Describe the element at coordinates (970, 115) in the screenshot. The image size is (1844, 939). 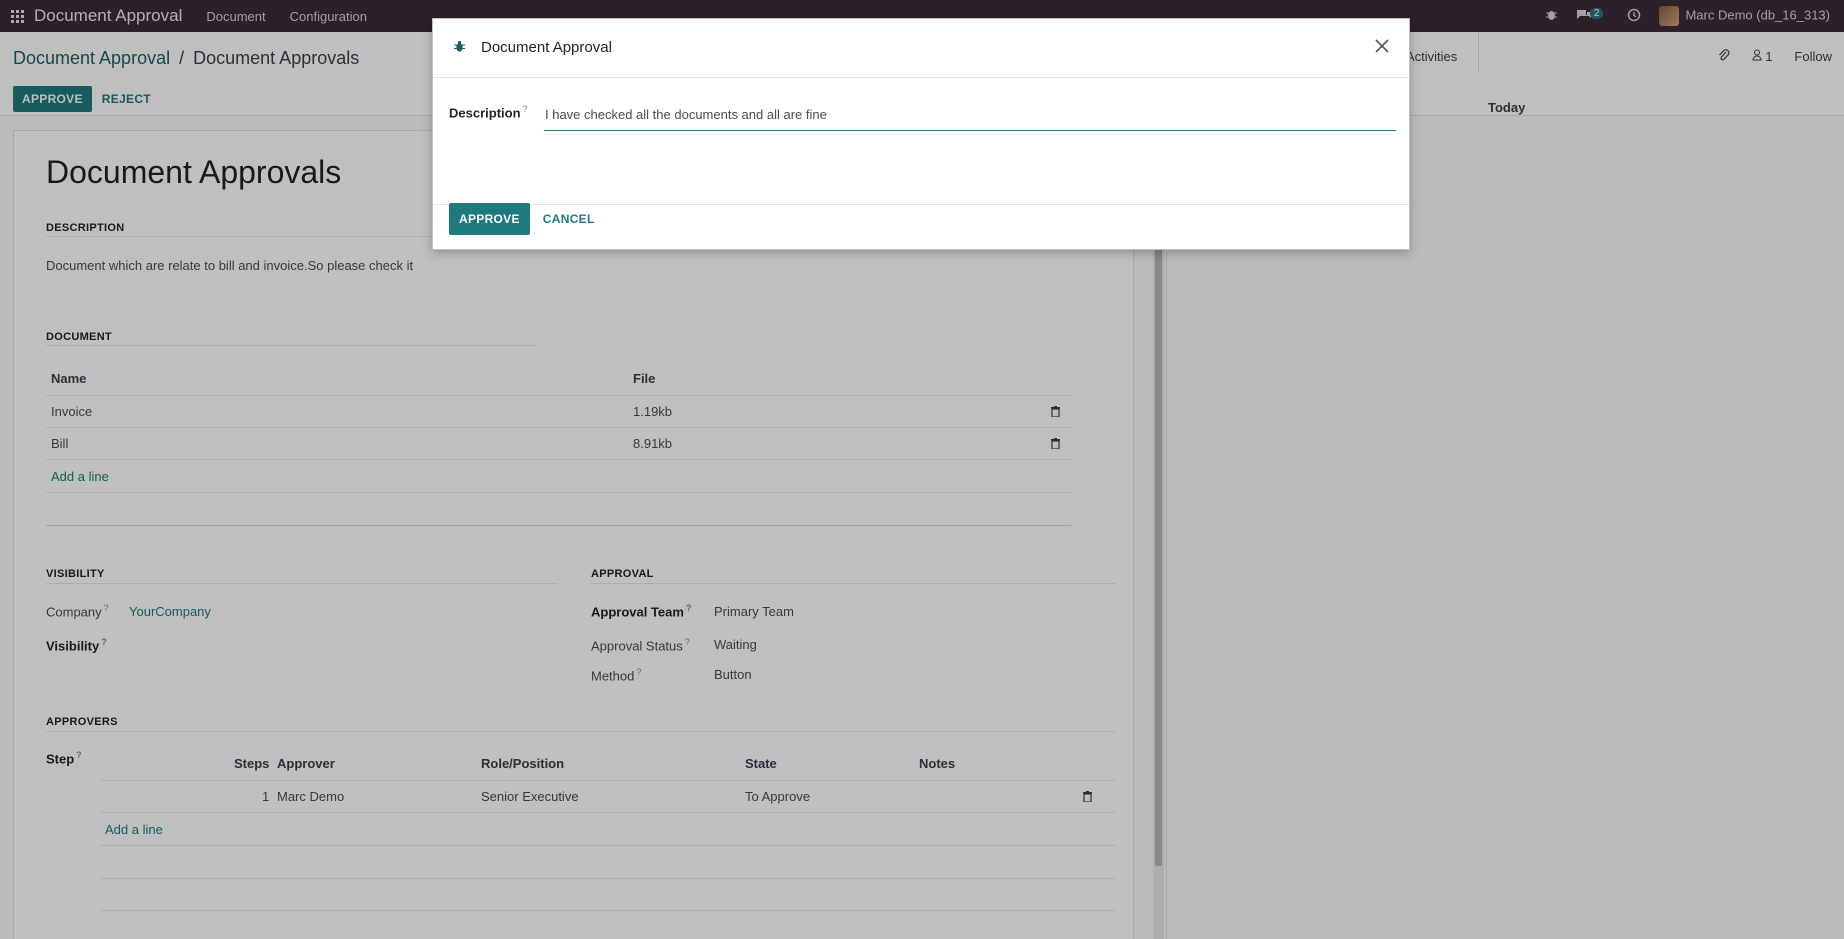
I see `description-input` at that location.